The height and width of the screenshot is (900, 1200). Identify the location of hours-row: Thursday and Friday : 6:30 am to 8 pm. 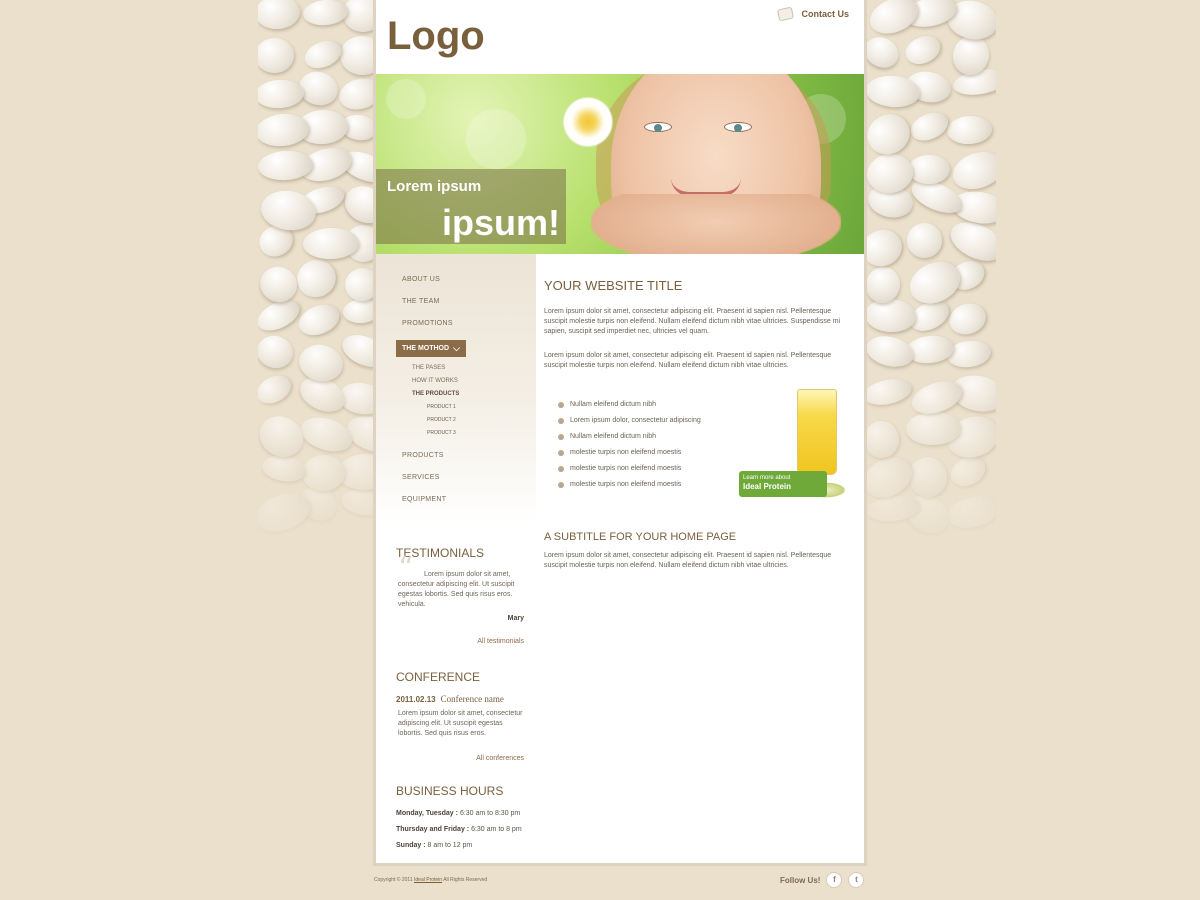
(460, 829).